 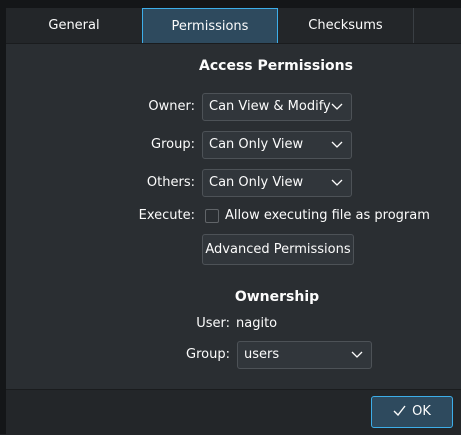 What do you see at coordinates (166, 215) in the screenshot?
I see `execute-label: Execute:` at bounding box center [166, 215].